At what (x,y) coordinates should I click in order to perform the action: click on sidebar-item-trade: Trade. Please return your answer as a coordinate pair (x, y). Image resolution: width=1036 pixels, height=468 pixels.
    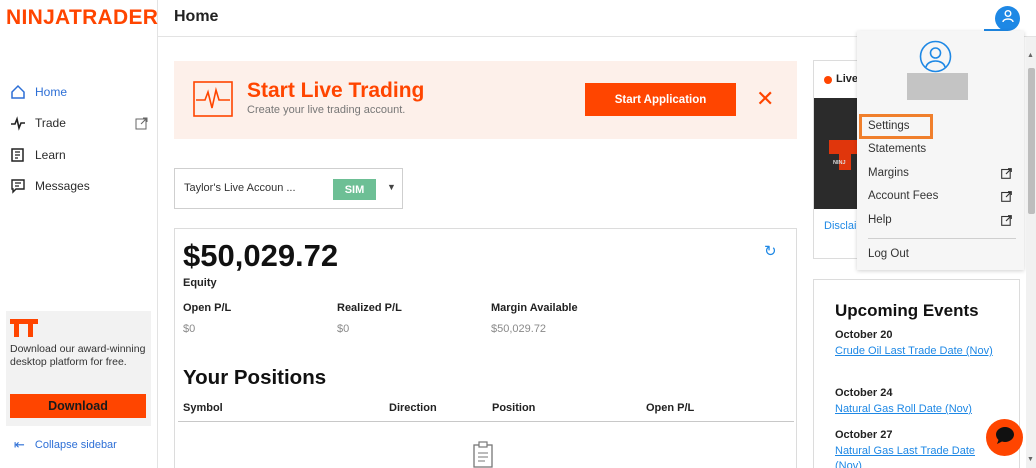
    Looking at the image, I should click on (79, 124).